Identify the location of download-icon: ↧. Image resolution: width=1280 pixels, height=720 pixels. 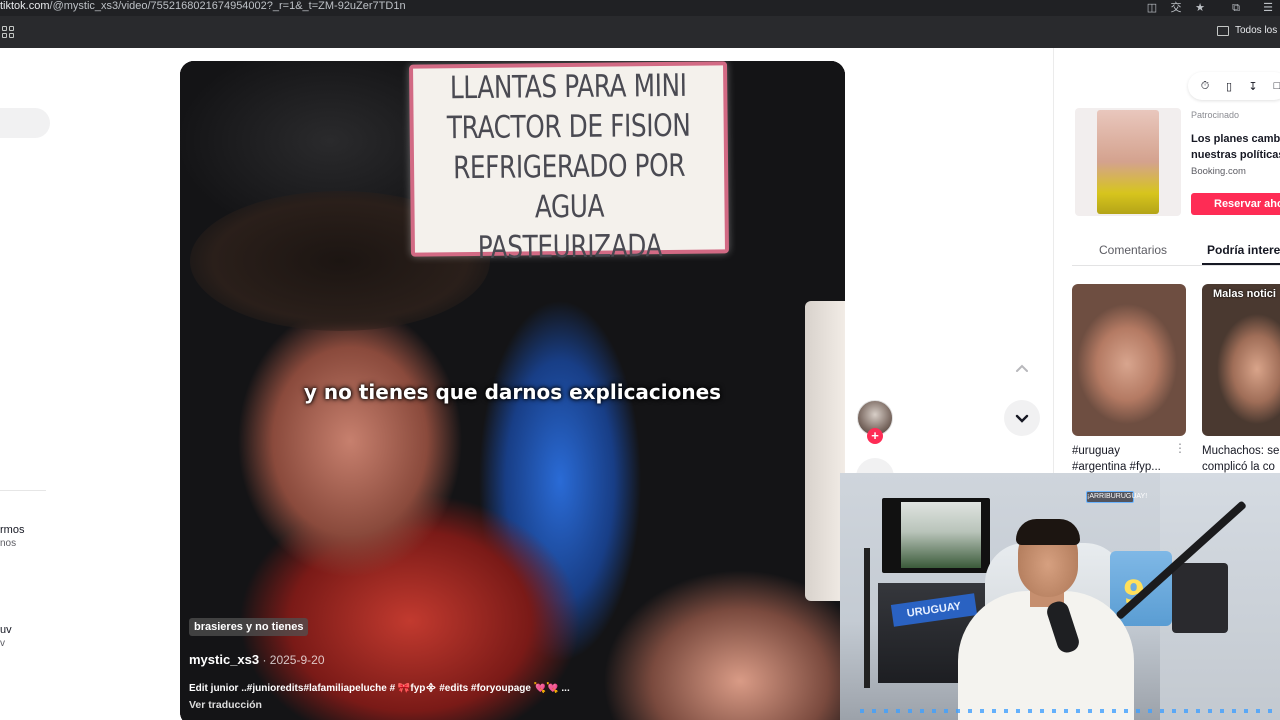
(1253, 86).